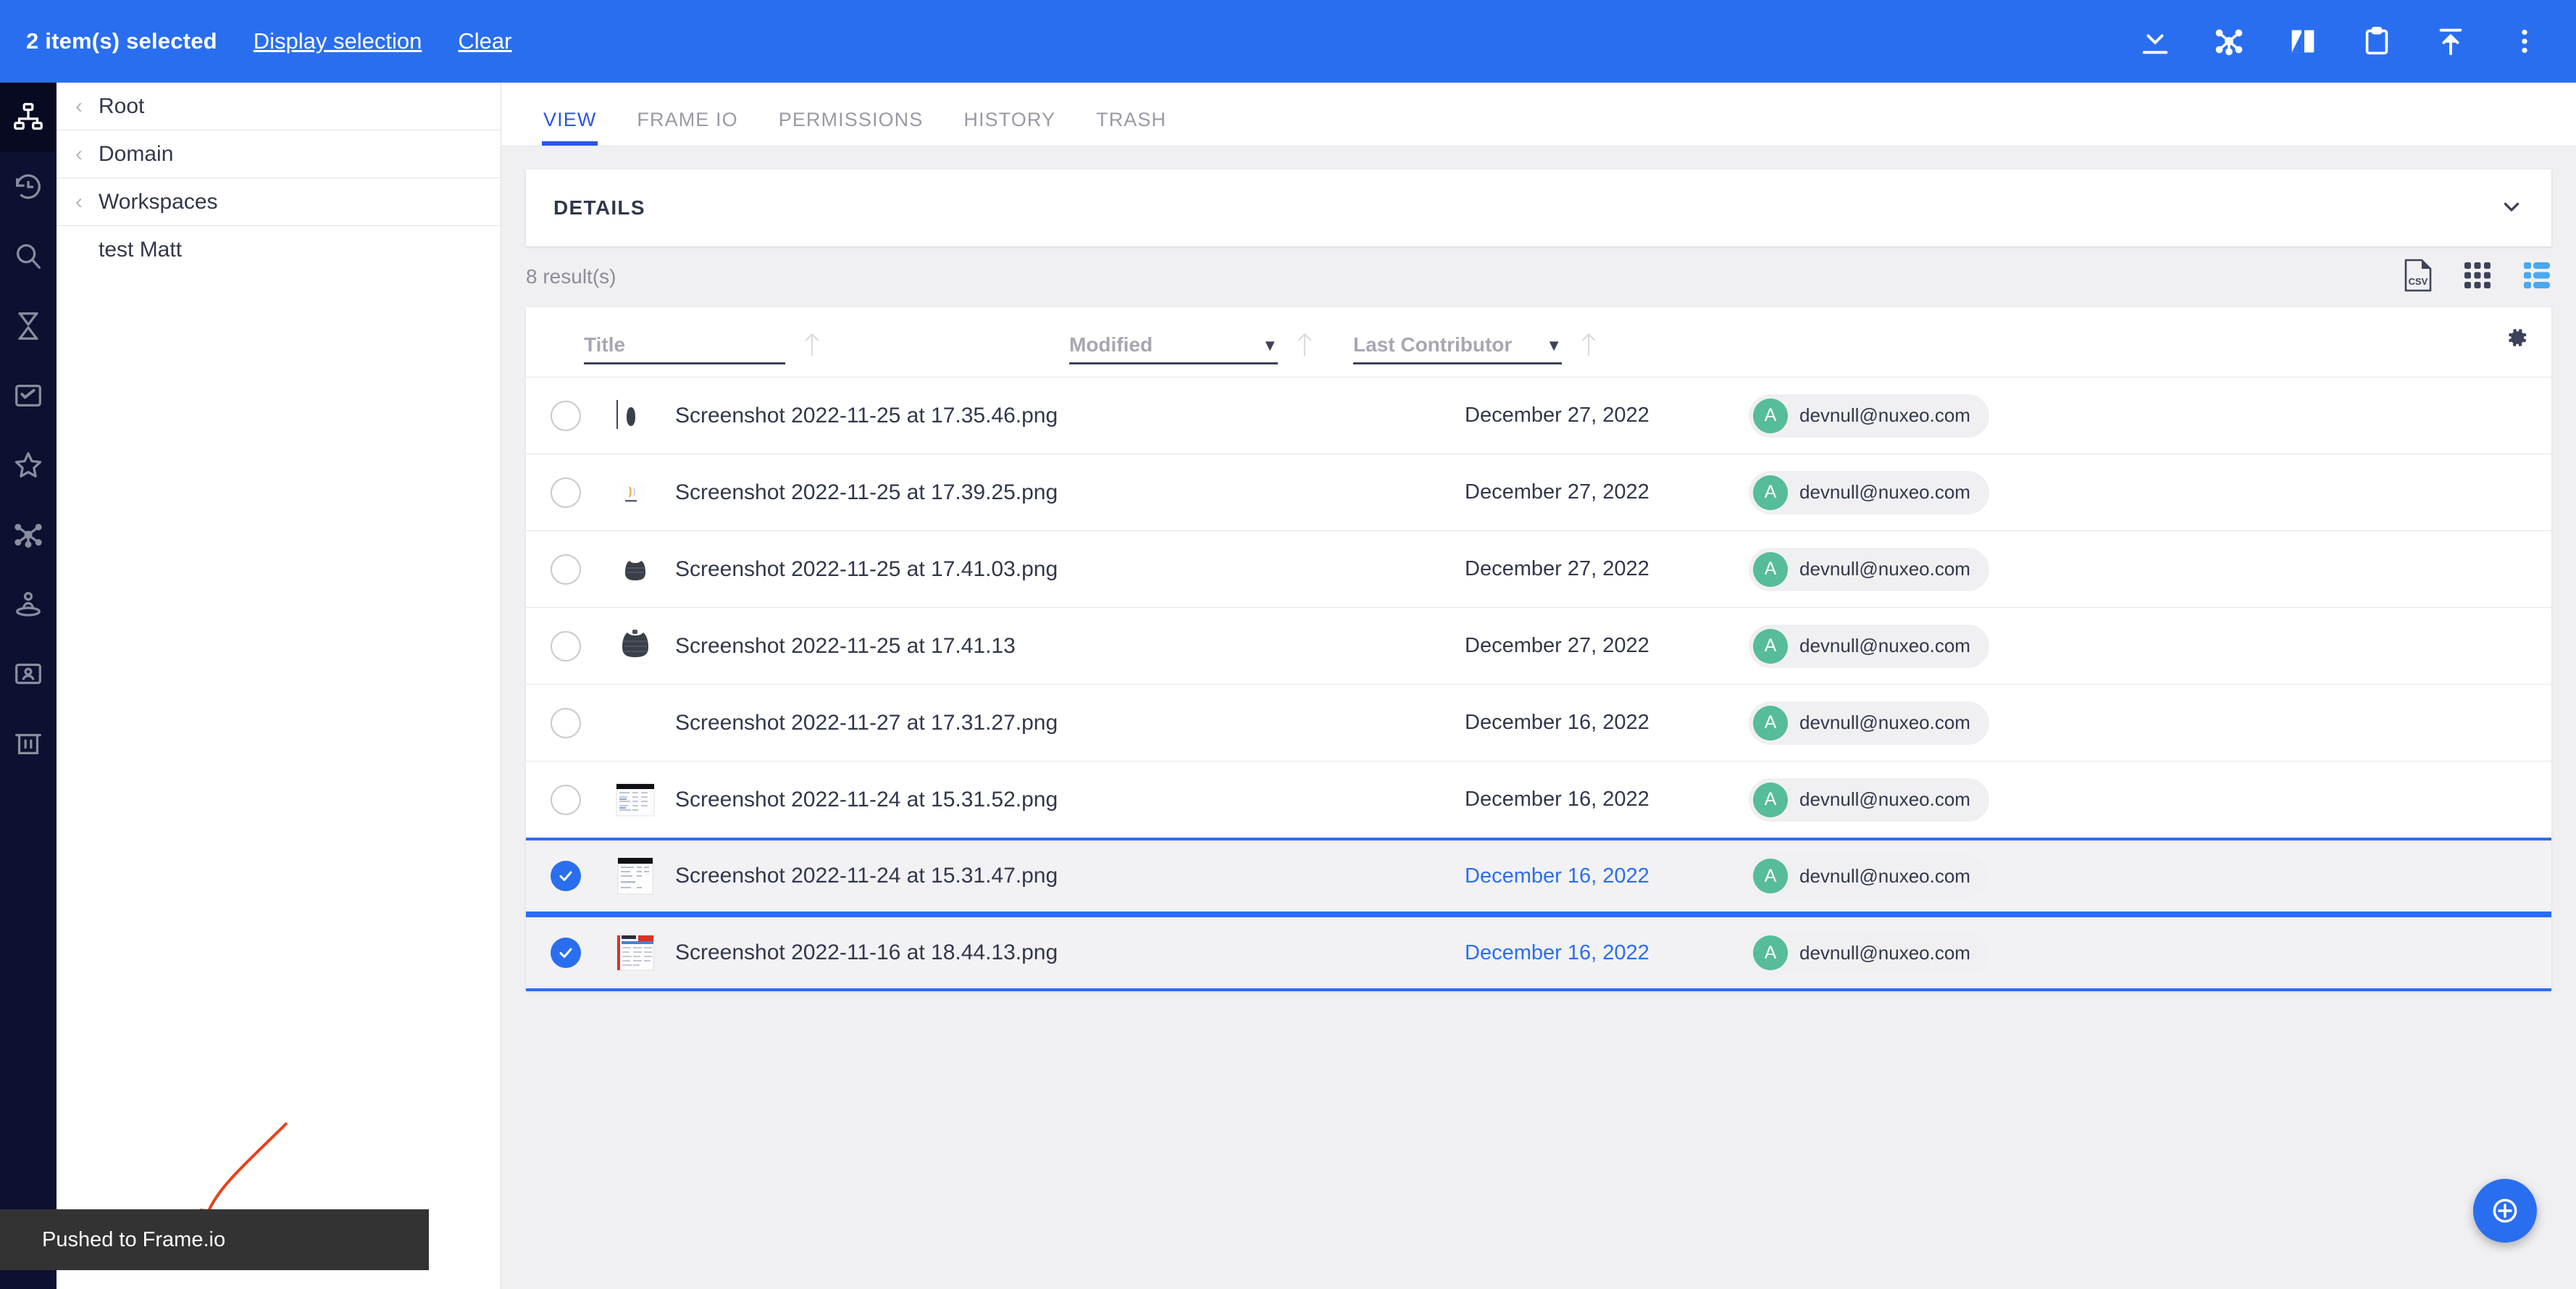 Image resolution: width=2576 pixels, height=1289 pixels. I want to click on share-graph-icon, so click(2229, 41).